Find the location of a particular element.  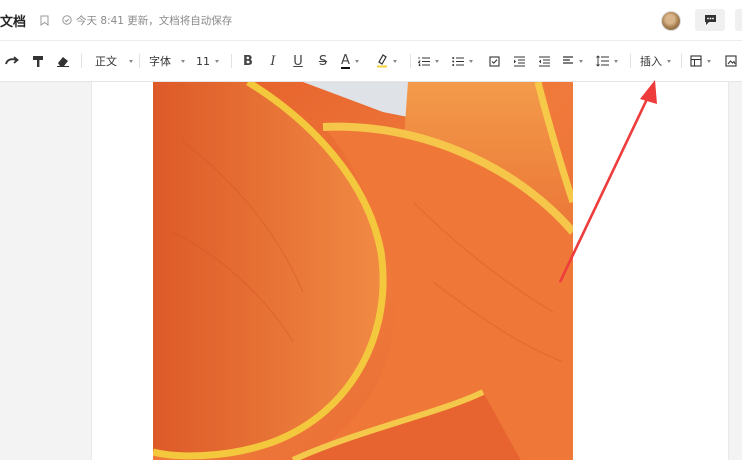

font-family-select: 字体 is located at coordinates (169, 61).